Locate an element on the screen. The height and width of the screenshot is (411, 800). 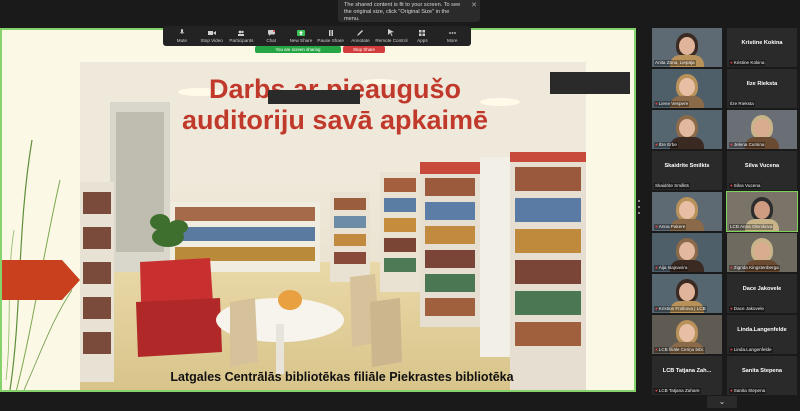
participant-tile: ●Jelena Cursina is located at coordinates (762, 129).